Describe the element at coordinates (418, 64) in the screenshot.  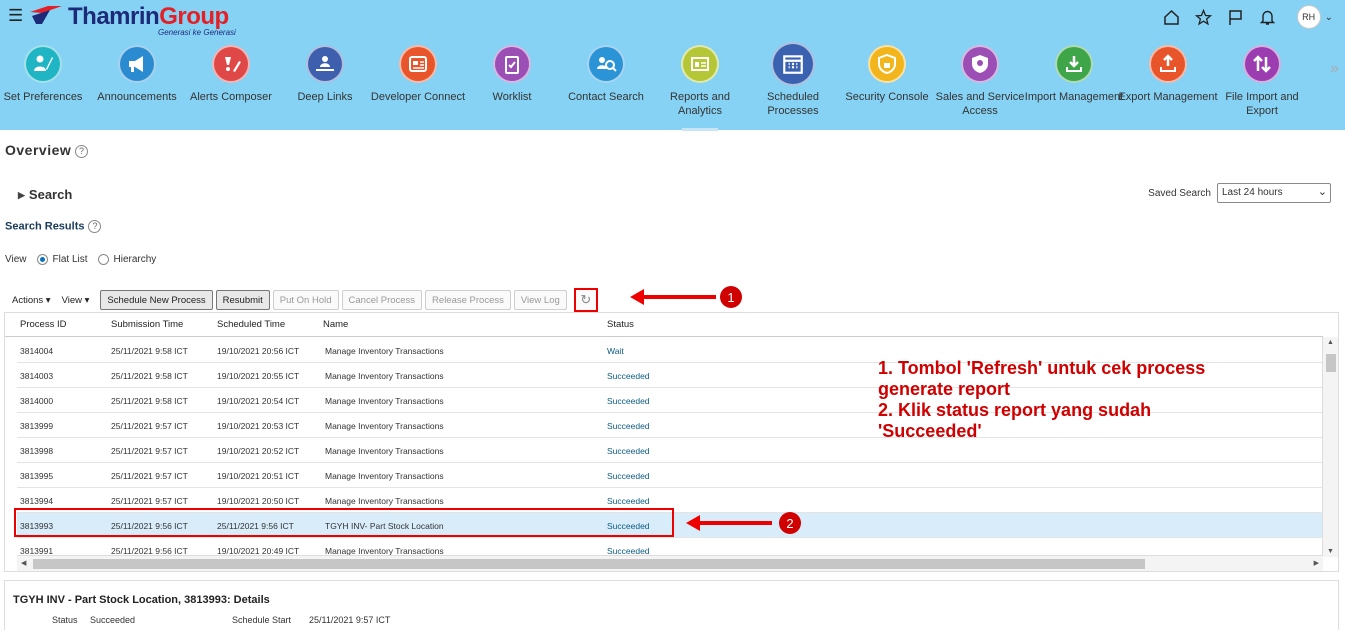
I see `developer-icon` at that location.